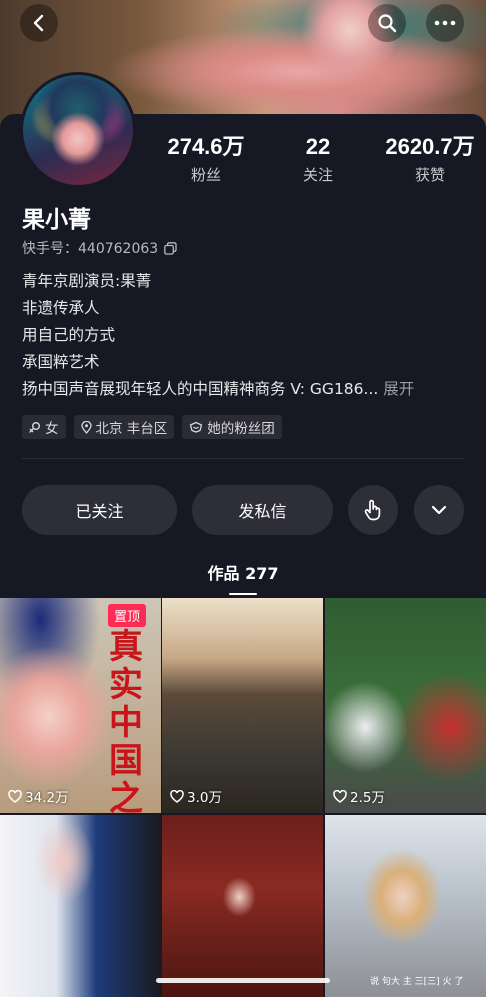 The width and height of the screenshot is (486, 997). I want to click on bio-line-last: 扬中国声音展现年轻人的中国精神商务 V: GG186... 展开, so click(247, 389).